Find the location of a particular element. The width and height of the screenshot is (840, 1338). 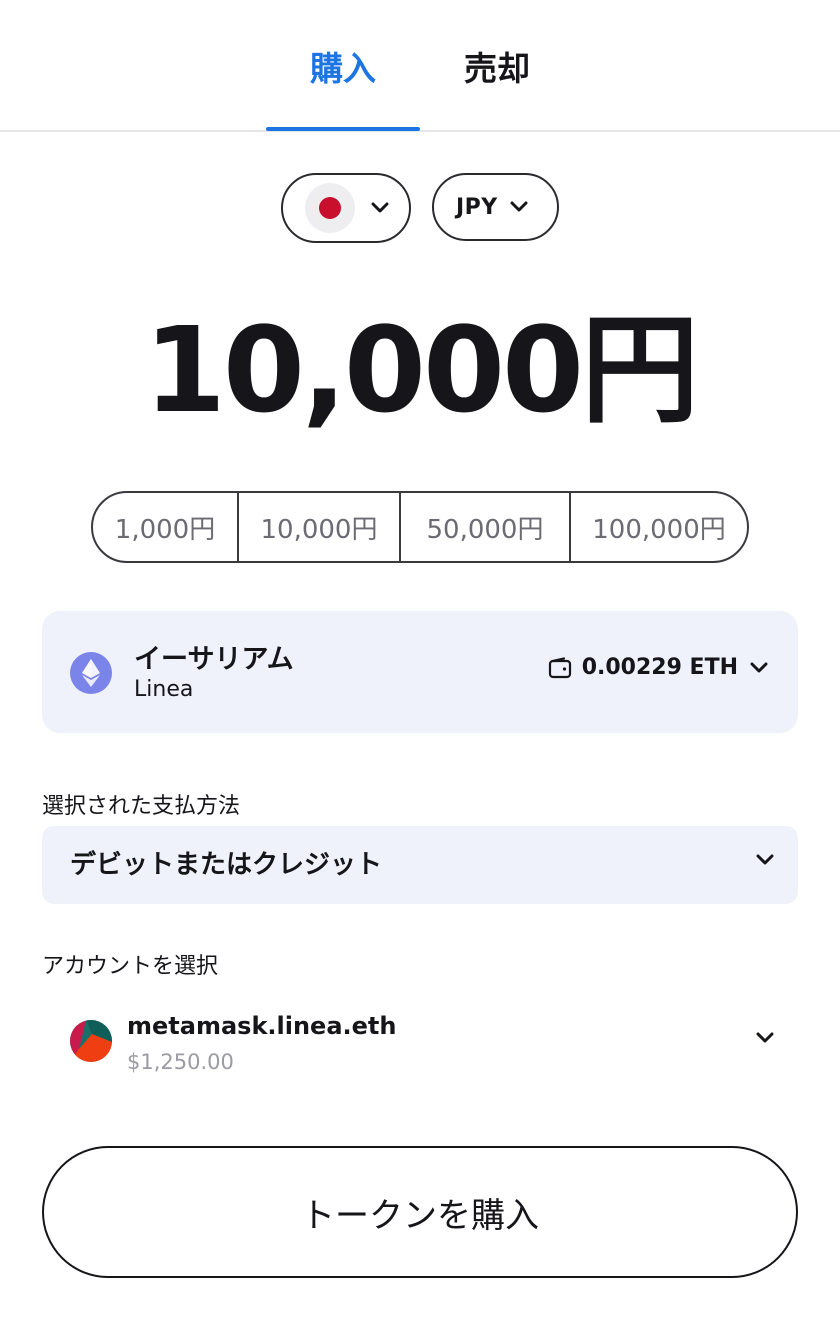

buy-token-button: トークンを購入 is located at coordinates (420, 1212).